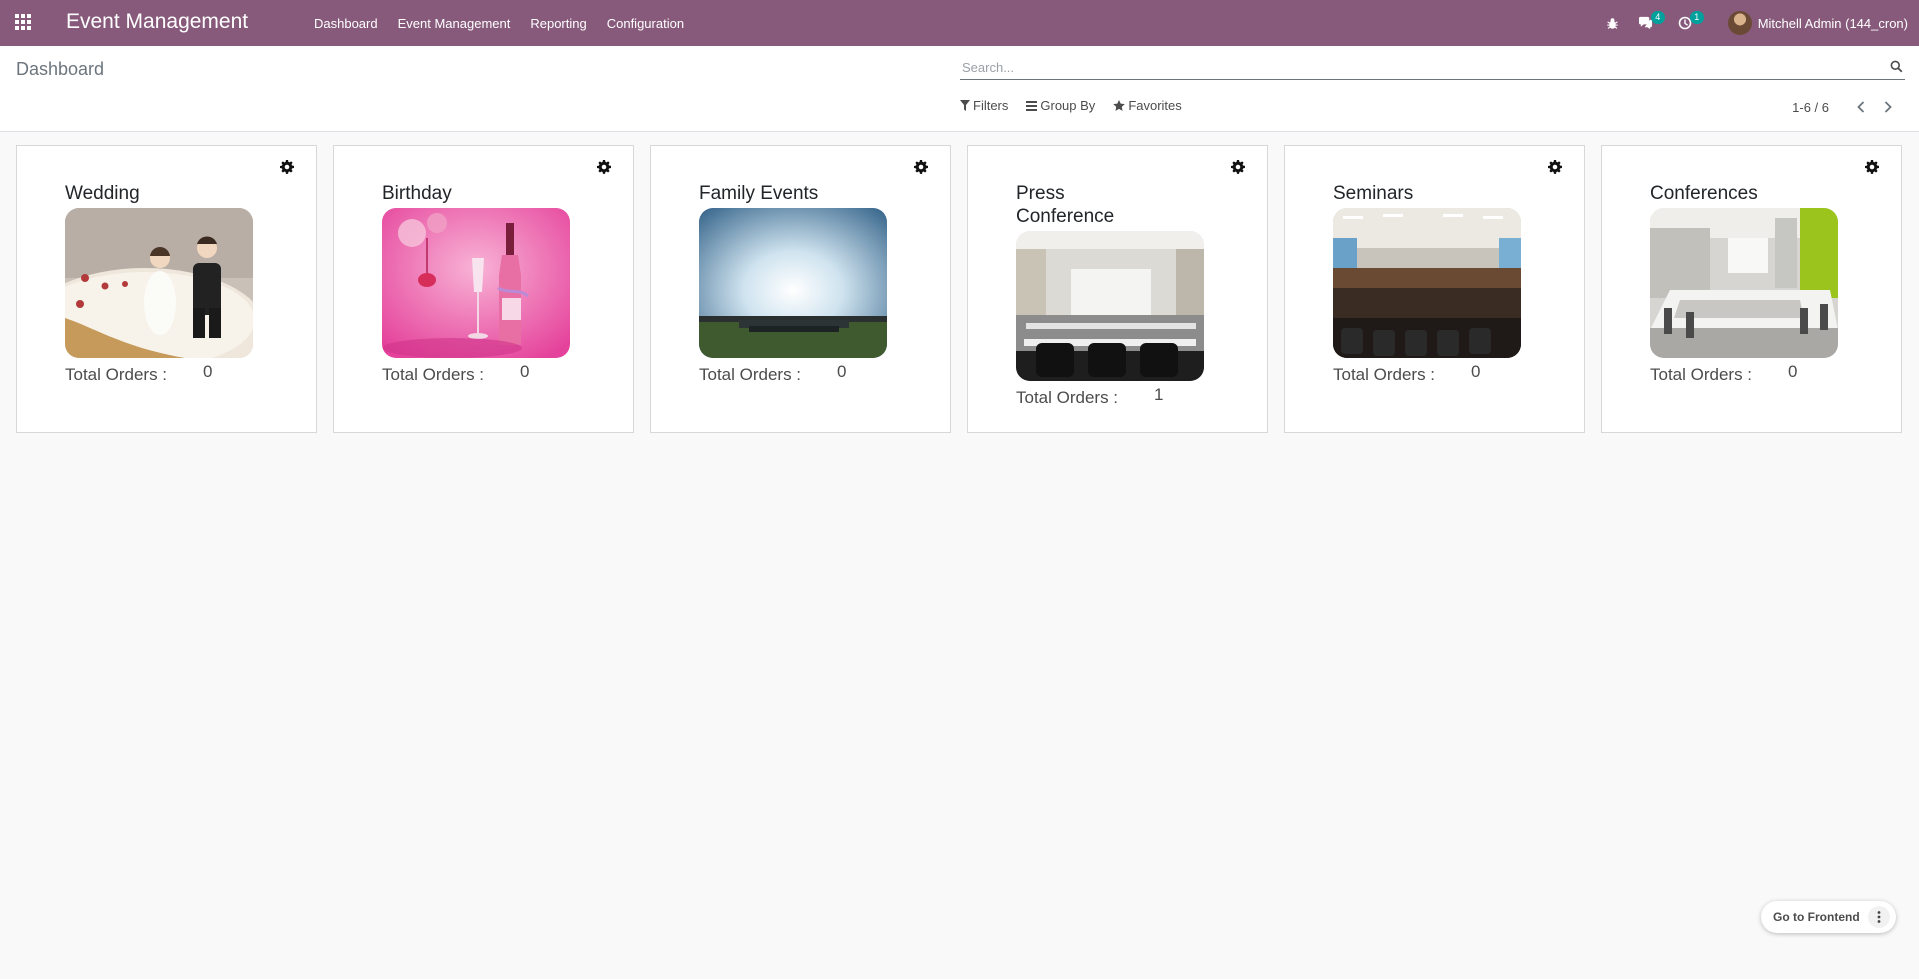 This screenshot has height=979, width=1919. I want to click on wedding-cake-image, so click(159, 283).